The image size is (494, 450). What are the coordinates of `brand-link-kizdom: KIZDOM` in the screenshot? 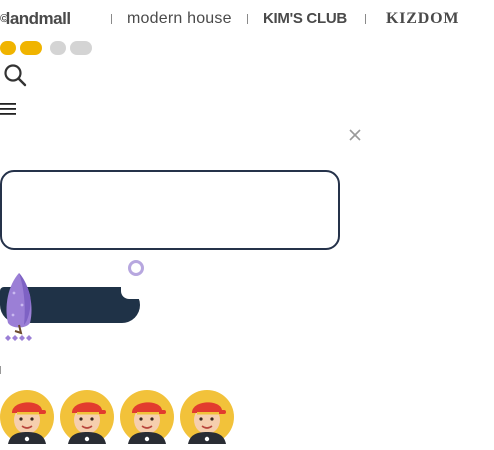 It's located at (422, 19).